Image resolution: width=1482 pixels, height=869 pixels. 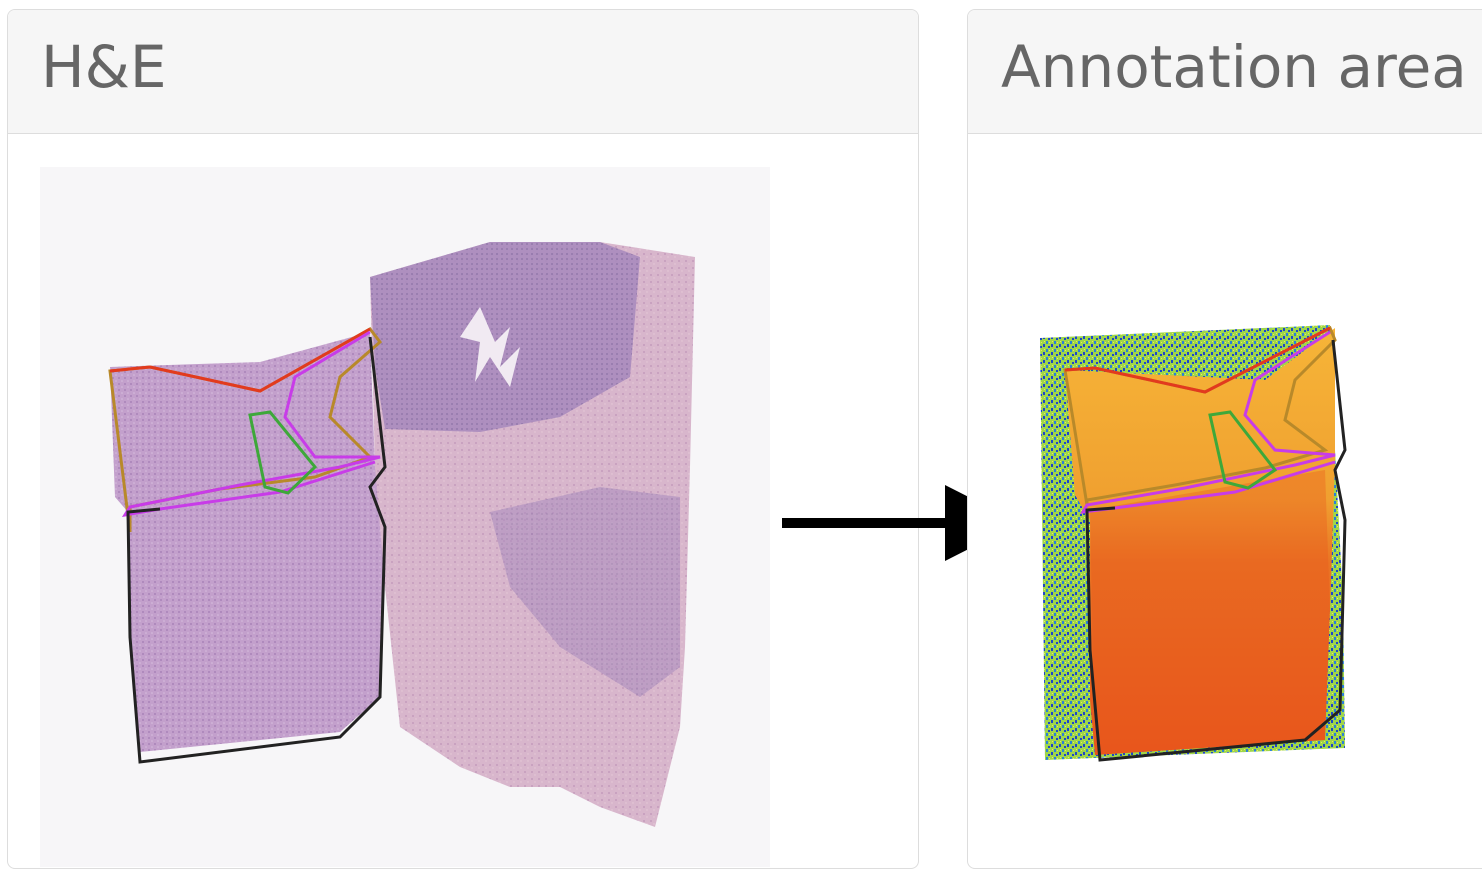 What do you see at coordinates (463, 72) in the screenshot?
I see `he-panel-header: H&E` at bounding box center [463, 72].